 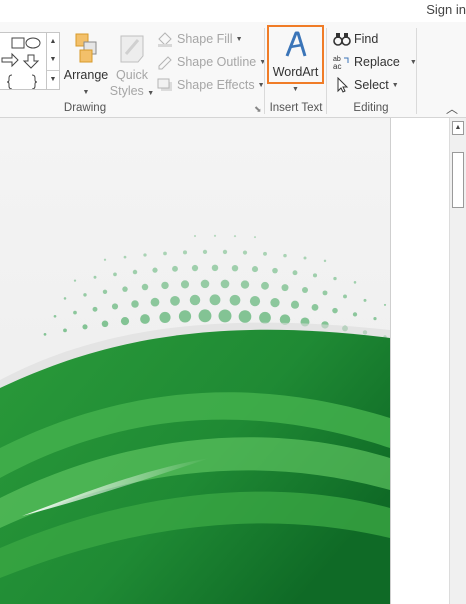 I want to click on gallery-scrollbar: ▲ ▼ ▼, so click(x=52, y=61).